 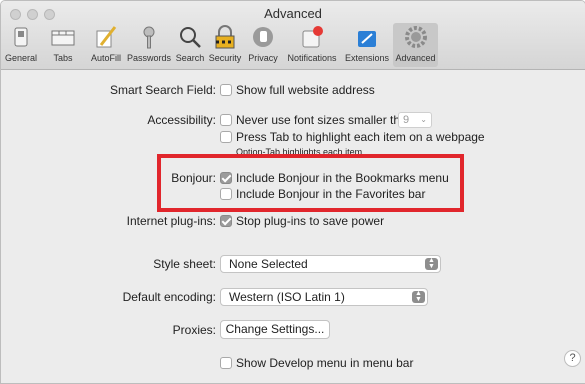 I want to click on toolbar-extensions: Extensions, so click(x=367, y=45).